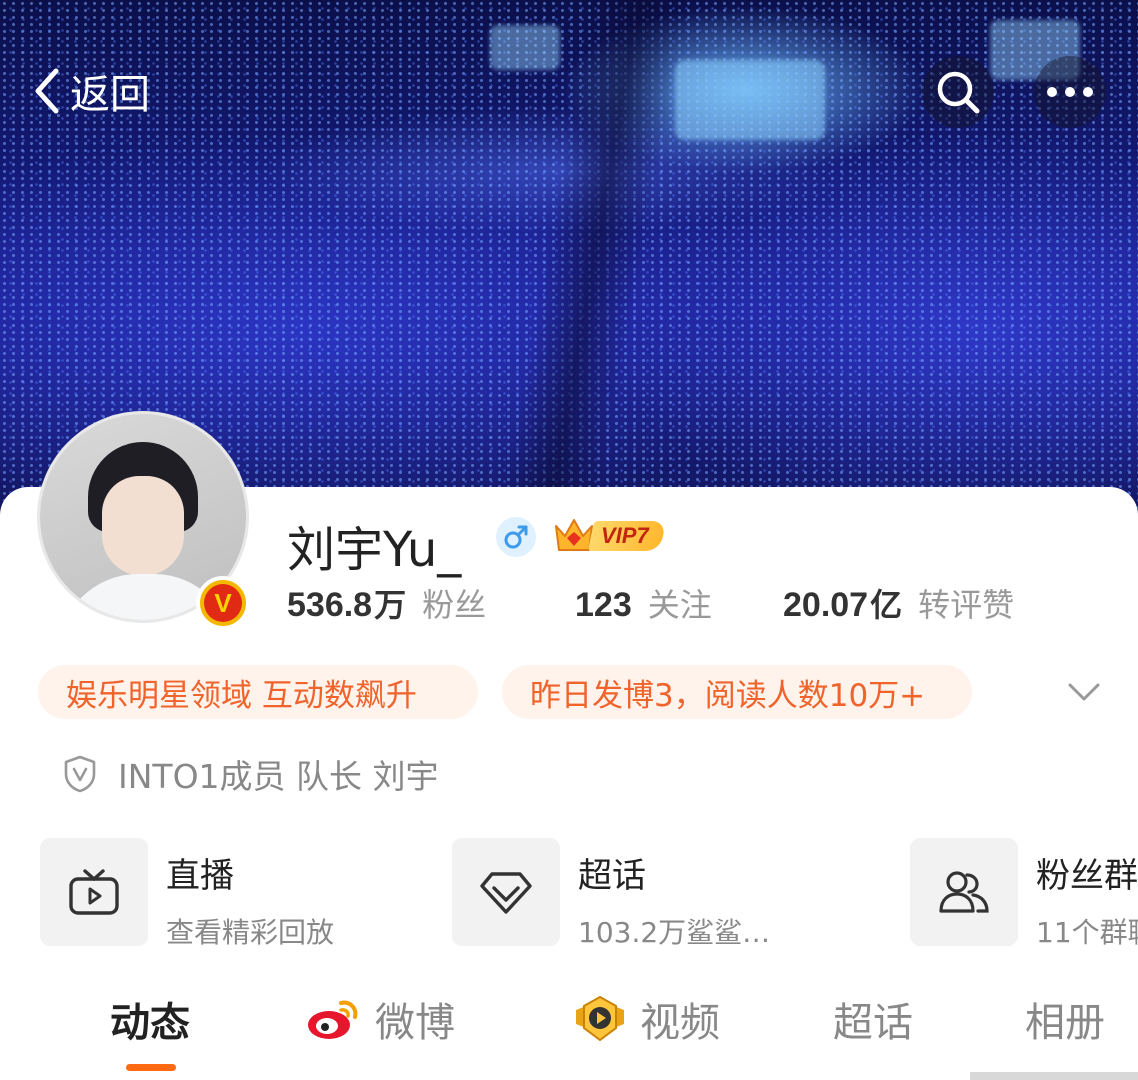 The height and width of the screenshot is (1080, 1138). I want to click on home-indicator, so click(1054, 1076).